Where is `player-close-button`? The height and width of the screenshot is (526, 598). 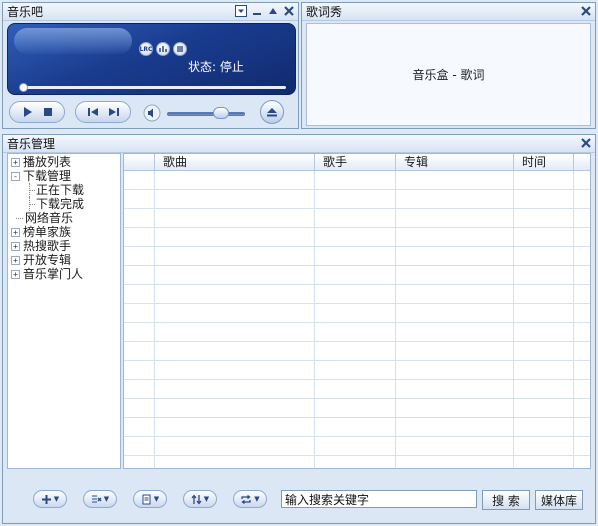 player-close-button is located at coordinates (289, 11).